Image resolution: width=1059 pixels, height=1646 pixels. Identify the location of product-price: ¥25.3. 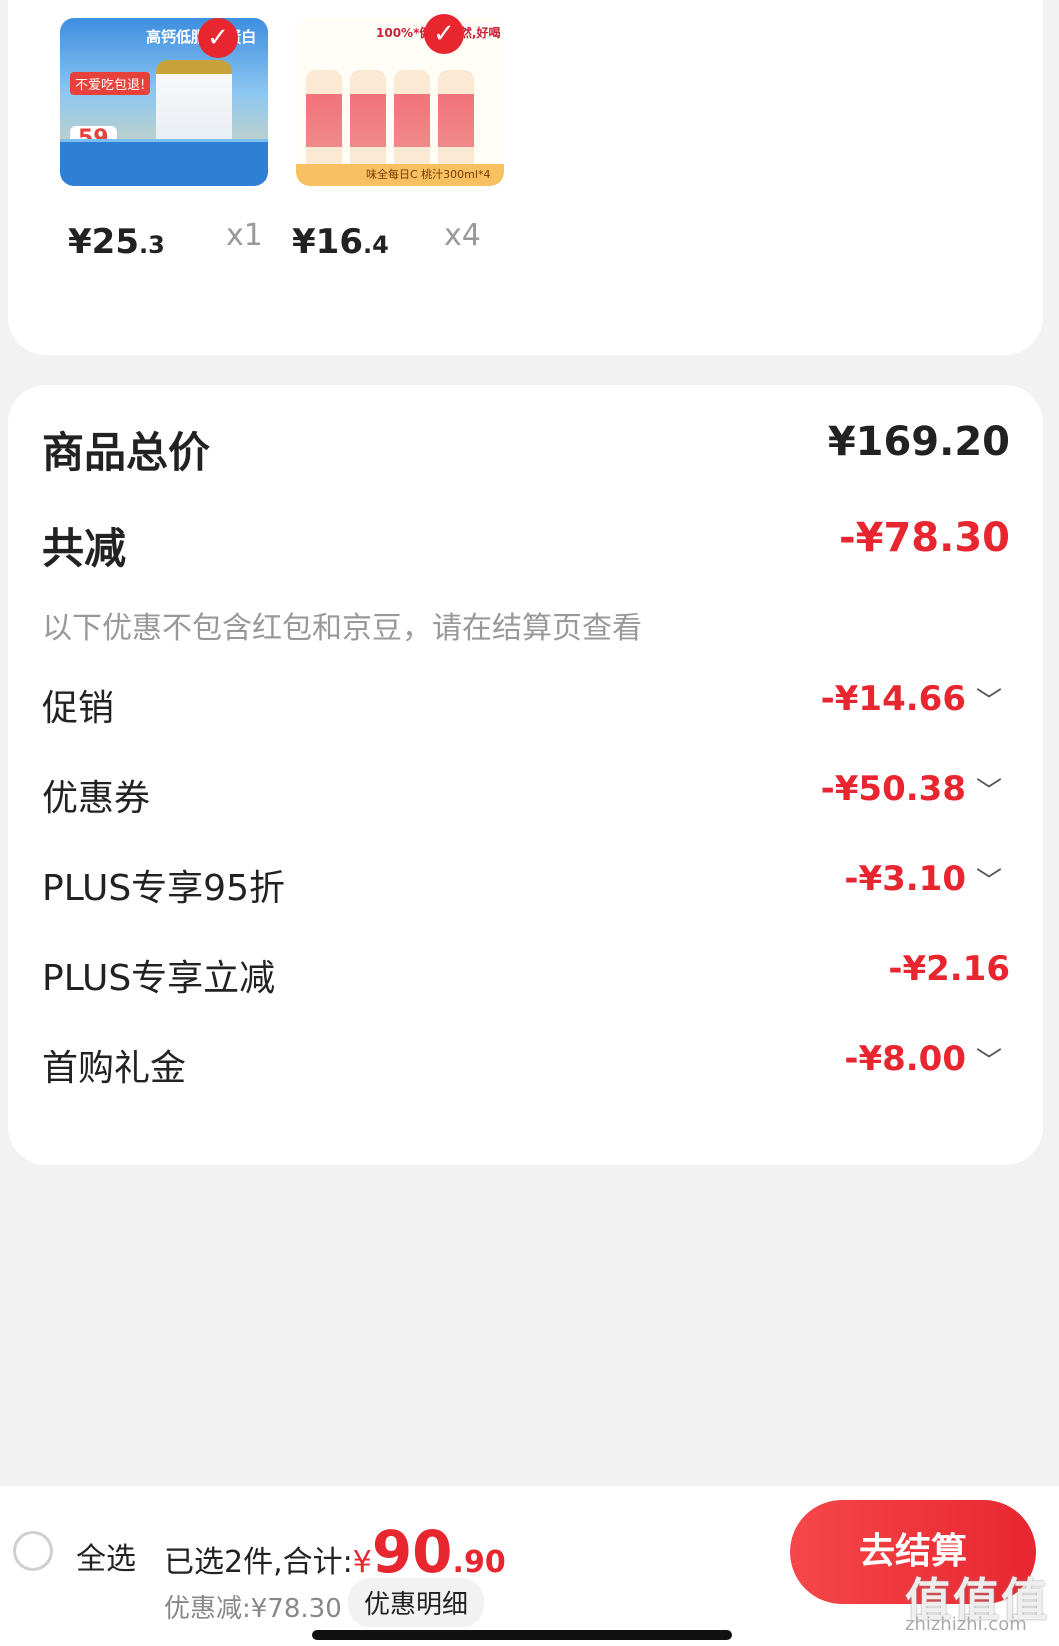
(116, 242).